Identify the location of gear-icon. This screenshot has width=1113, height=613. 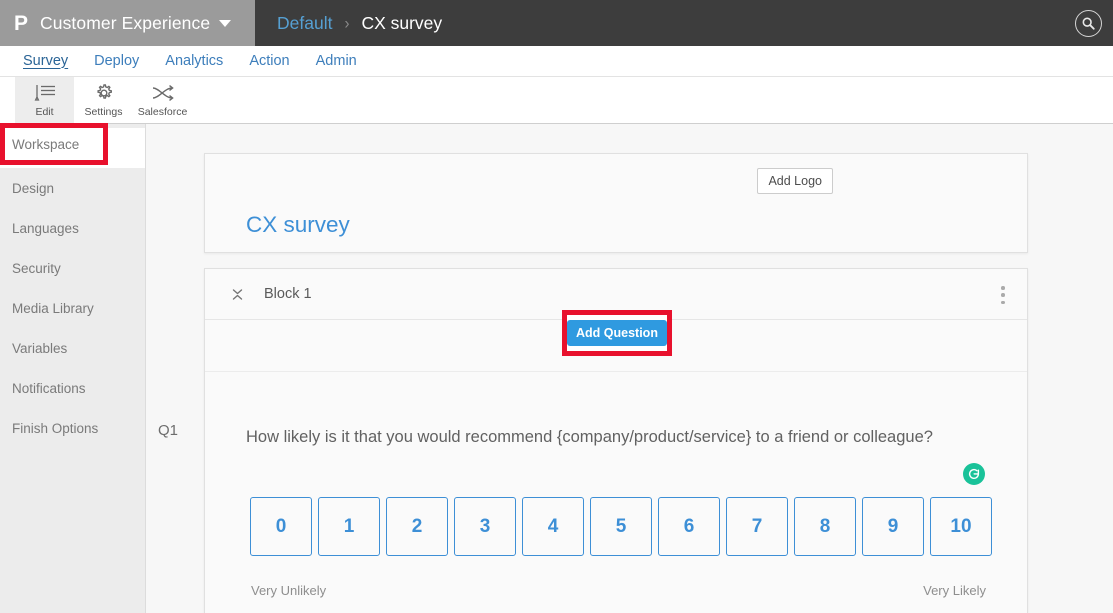
(104, 93).